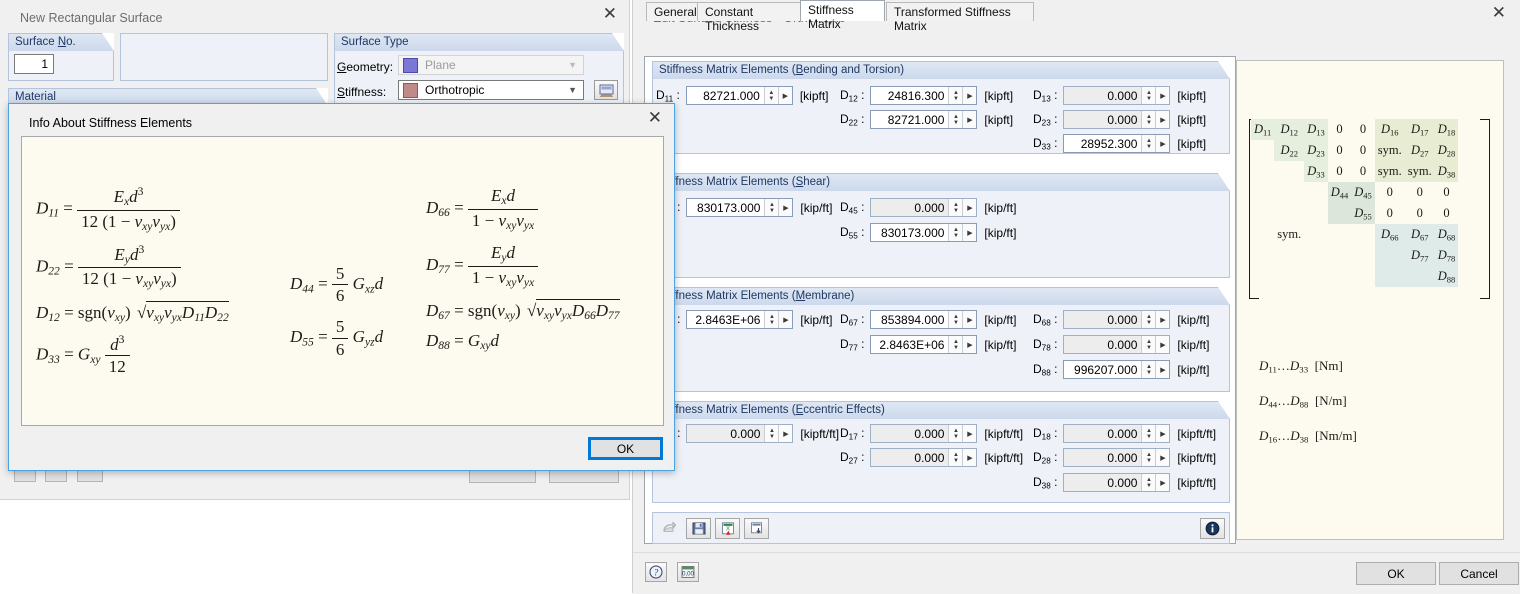  I want to click on spinner-d16: ▲ ▼, so click(771, 433).